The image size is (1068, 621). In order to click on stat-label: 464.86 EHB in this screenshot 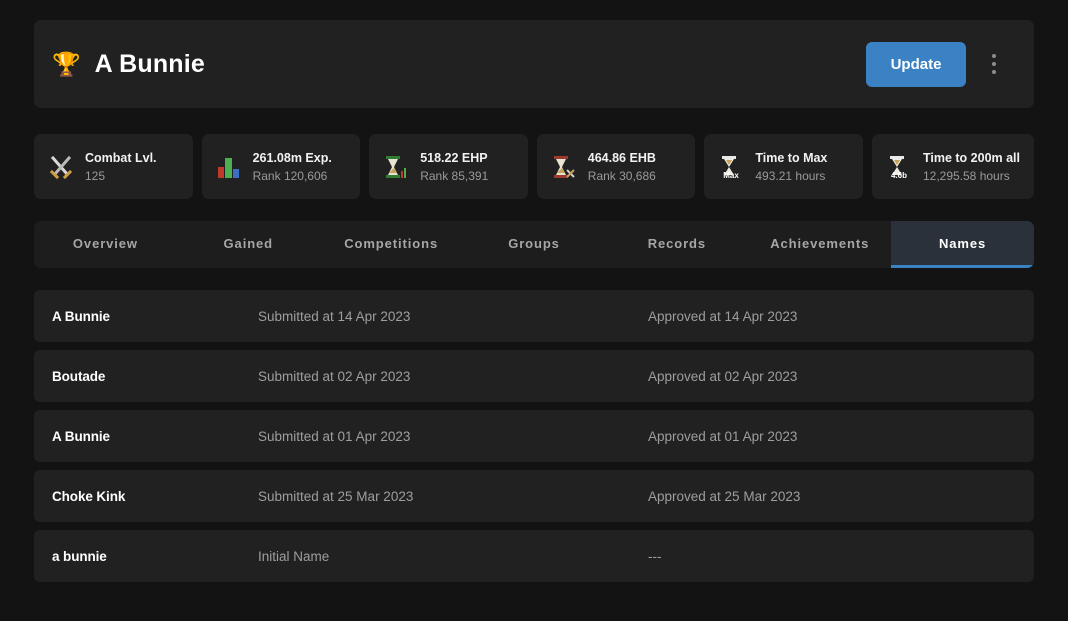, I will do `click(621, 157)`.